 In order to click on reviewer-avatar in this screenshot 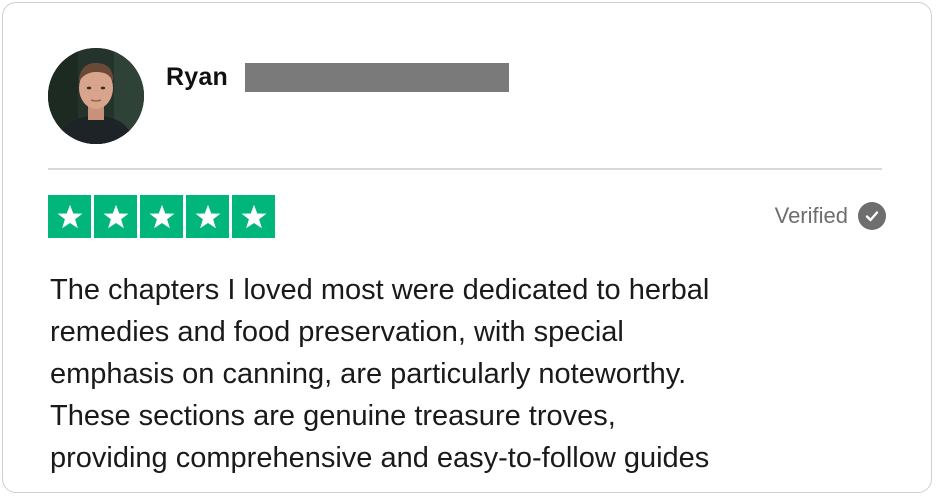, I will do `click(96, 96)`.